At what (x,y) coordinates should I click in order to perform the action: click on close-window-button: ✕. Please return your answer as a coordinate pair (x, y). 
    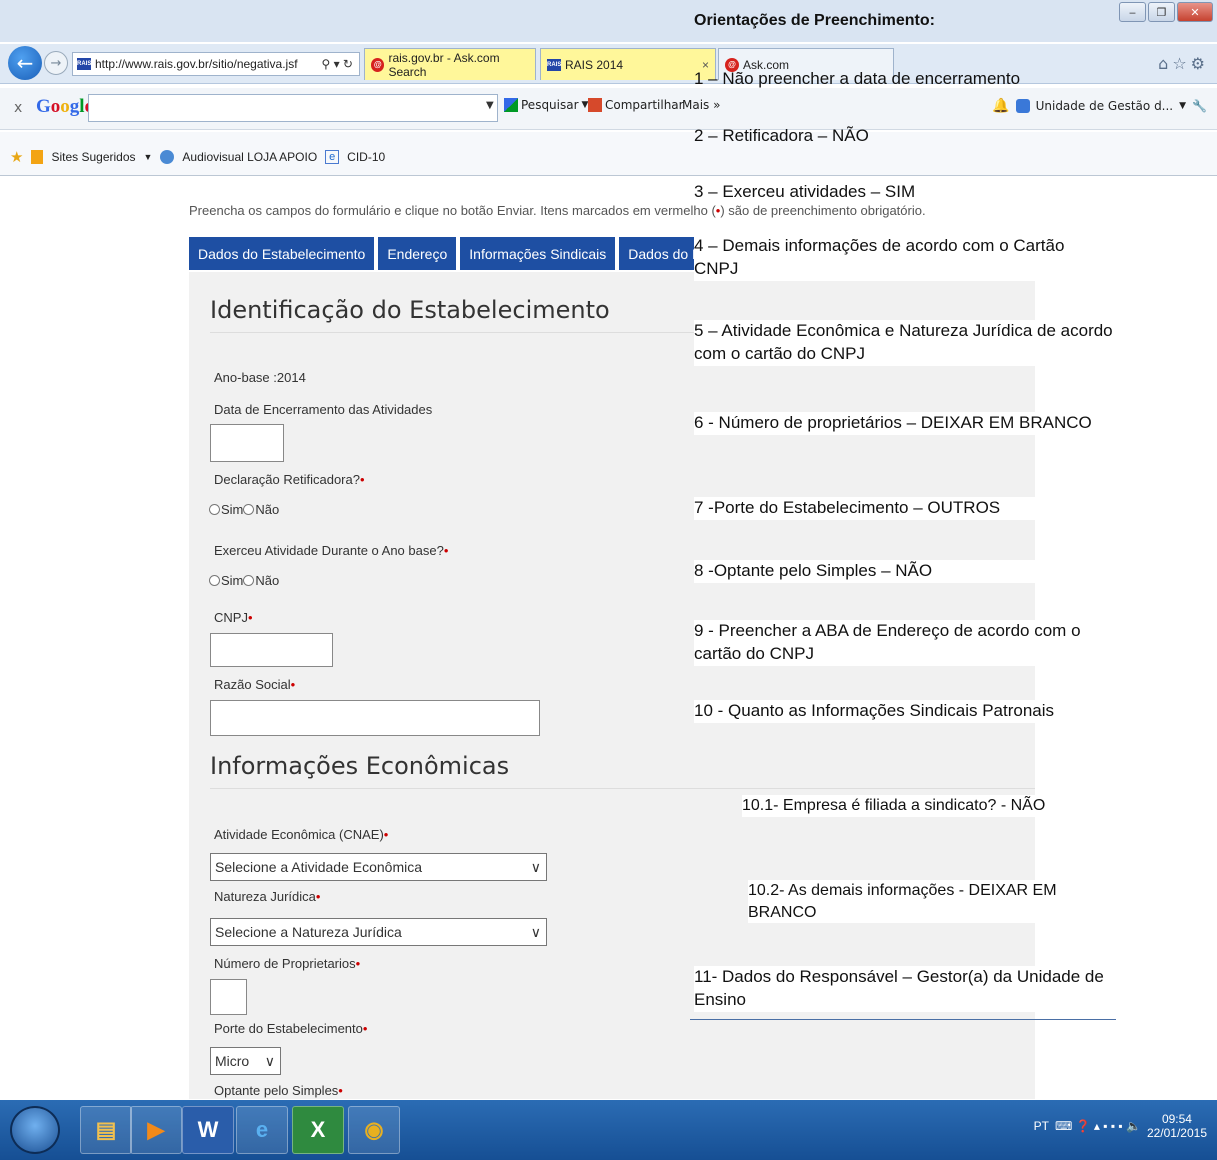
    Looking at the image, I should click on (1195, 12).